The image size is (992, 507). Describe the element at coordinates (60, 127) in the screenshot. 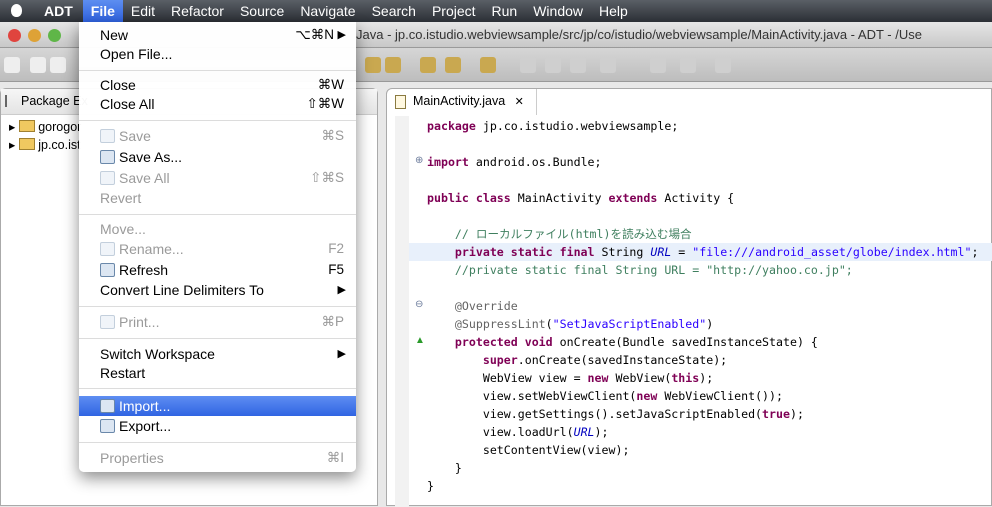

I see `tree-item-label: gorogor` at that location.